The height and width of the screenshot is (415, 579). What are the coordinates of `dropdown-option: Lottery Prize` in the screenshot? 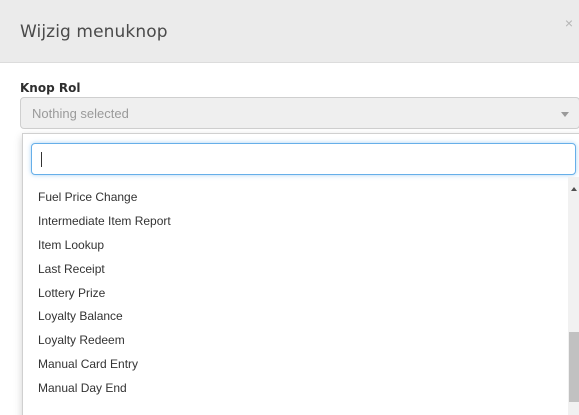 It's located at (297, 294).